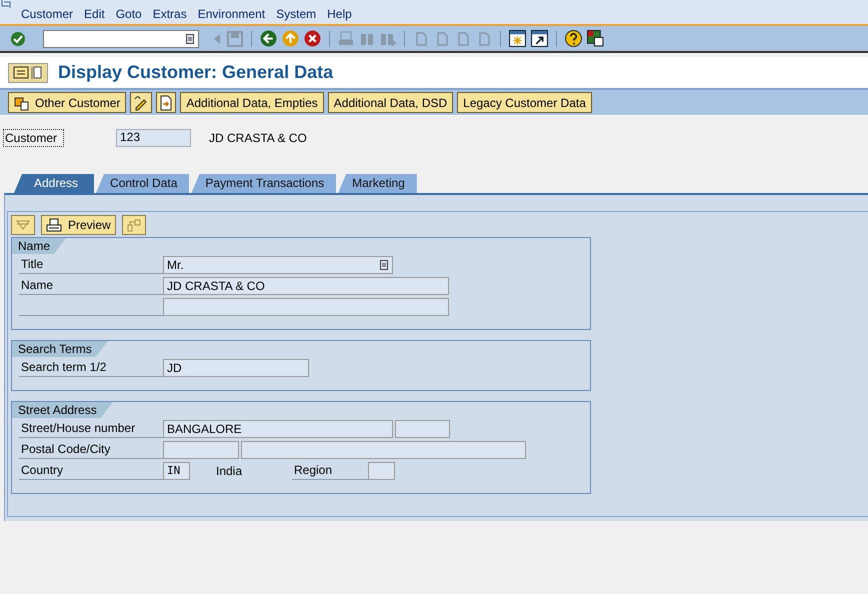 Image resolution: width=868 pixels, height=594 pixels. I want to click on country-name: India, so click(229, 471).